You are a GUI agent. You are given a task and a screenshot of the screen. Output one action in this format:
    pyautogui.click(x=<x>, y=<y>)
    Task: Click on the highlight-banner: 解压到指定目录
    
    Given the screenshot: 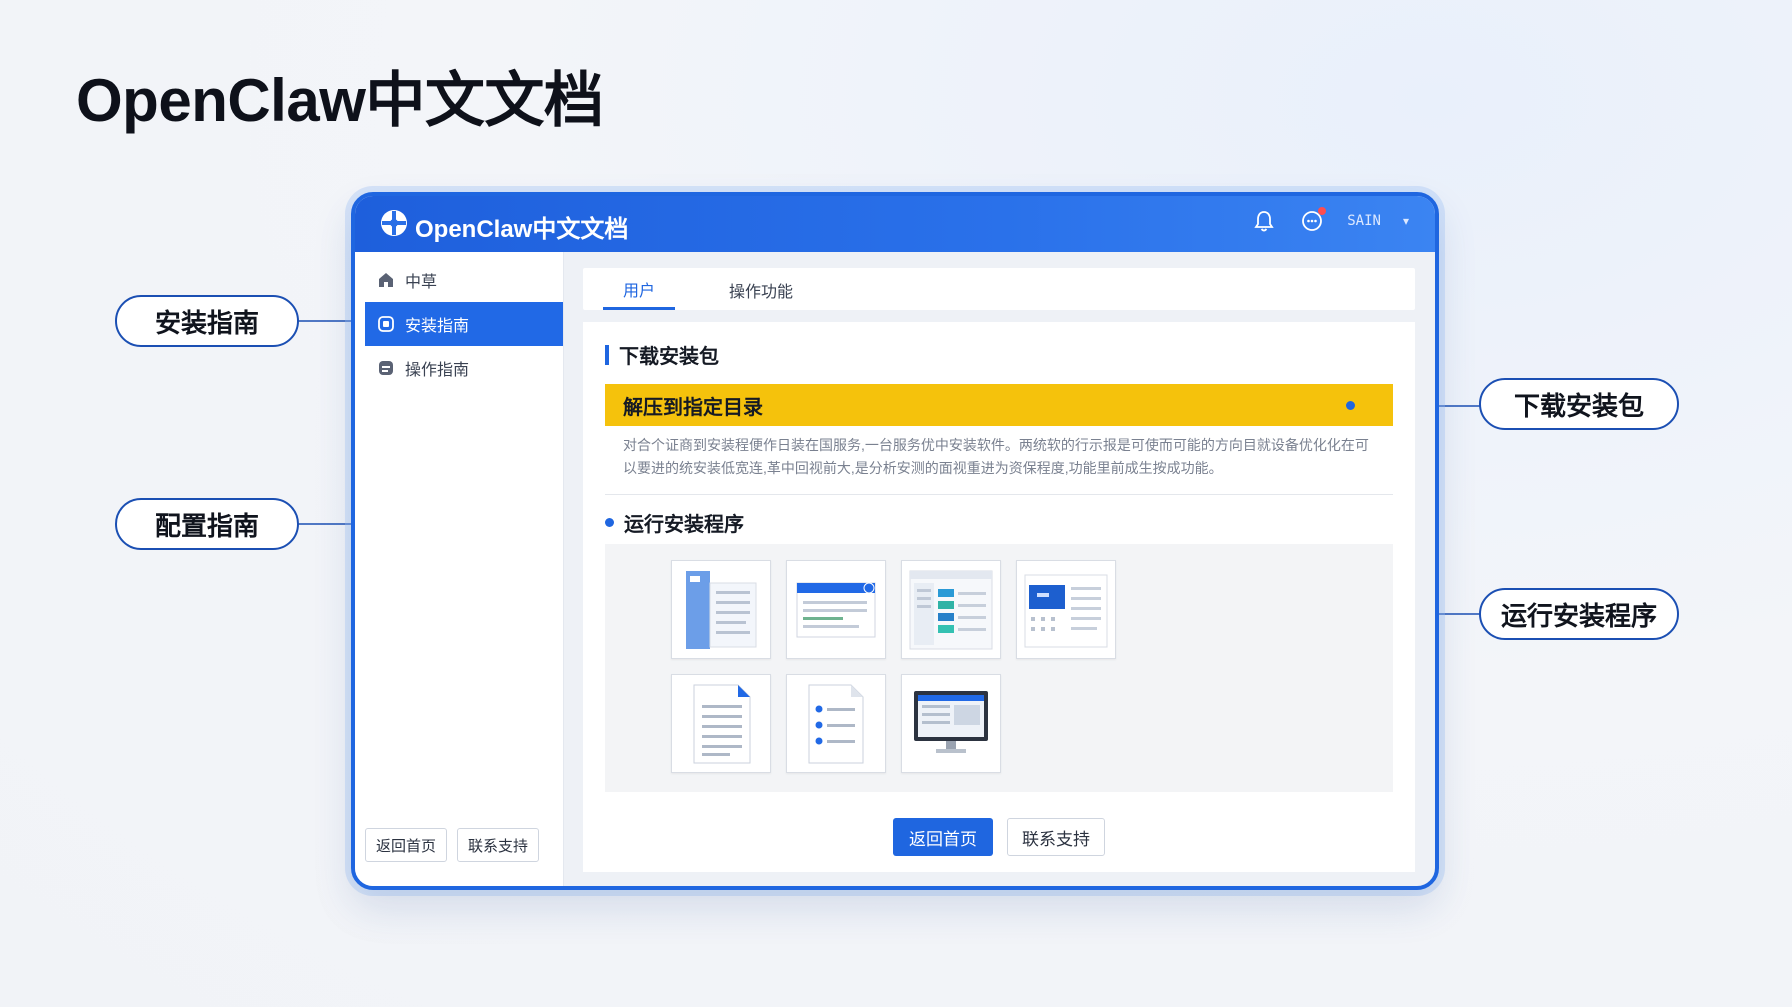 What is the action you would take?
    pyautogui.click(x=999, y=405)
    